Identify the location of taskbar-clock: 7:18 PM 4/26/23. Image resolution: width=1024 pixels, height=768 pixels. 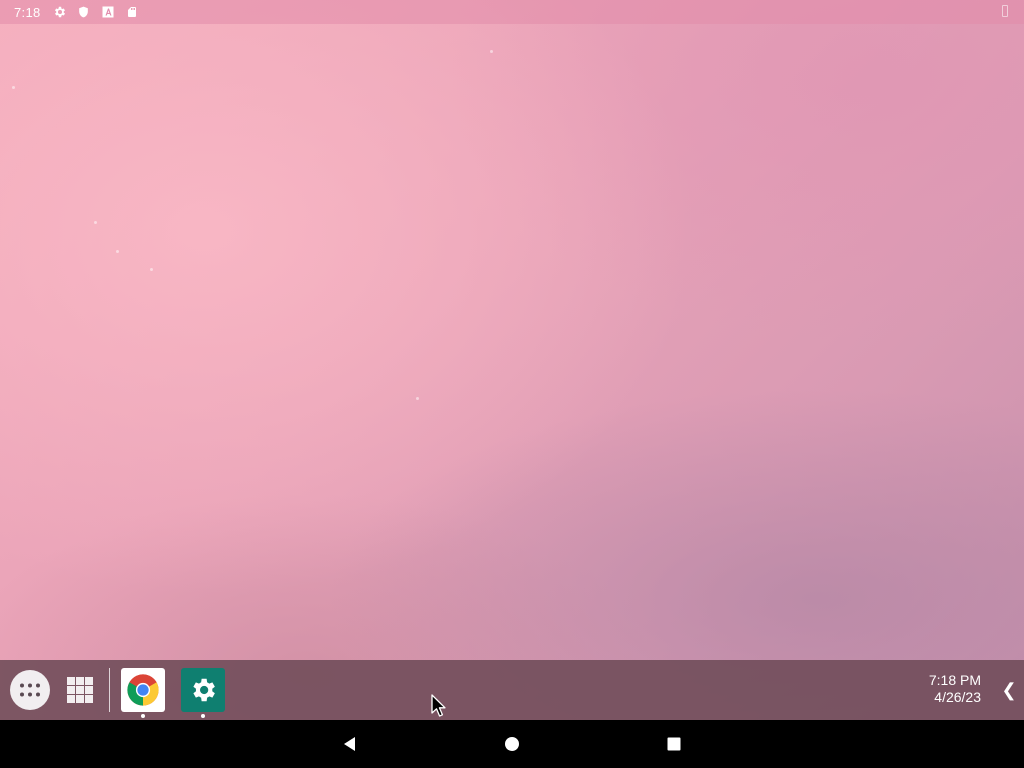
(955, 689).